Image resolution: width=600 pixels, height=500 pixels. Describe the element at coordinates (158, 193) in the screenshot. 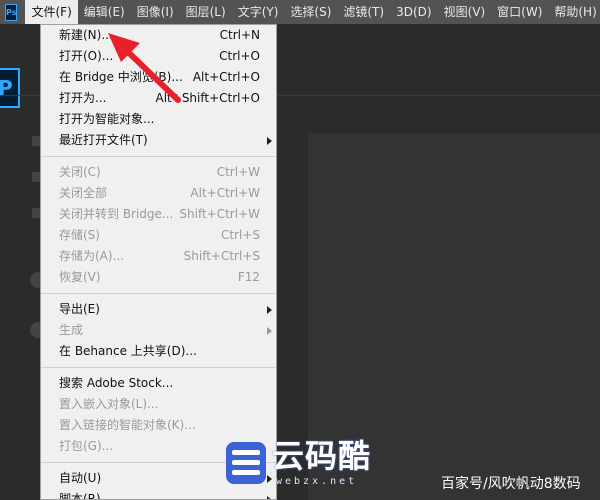

I see `file-menu-item: 关闭全部 Alt+Ctrl+W` at that location.